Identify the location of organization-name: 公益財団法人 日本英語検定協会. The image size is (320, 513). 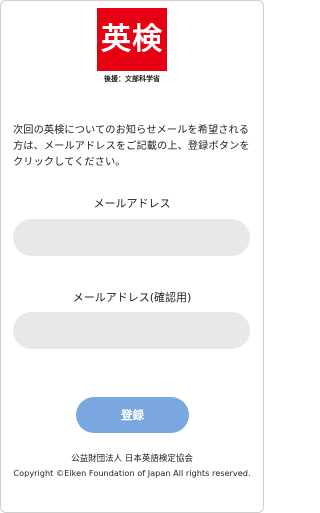
(132, 459).